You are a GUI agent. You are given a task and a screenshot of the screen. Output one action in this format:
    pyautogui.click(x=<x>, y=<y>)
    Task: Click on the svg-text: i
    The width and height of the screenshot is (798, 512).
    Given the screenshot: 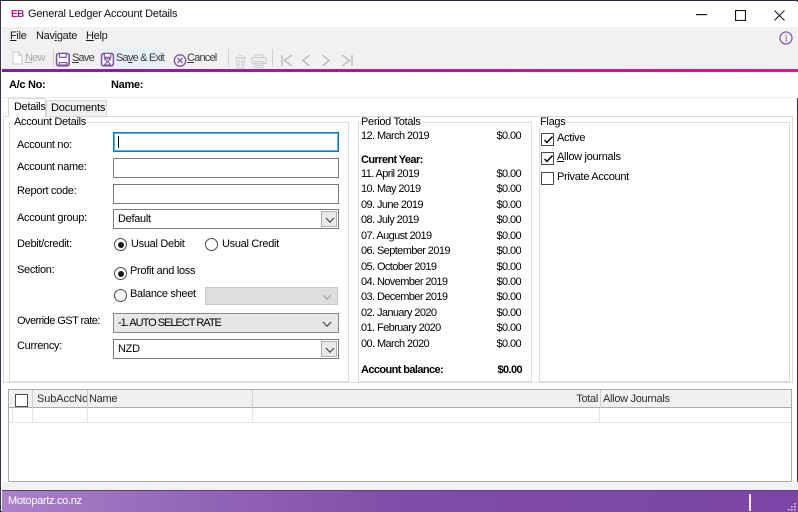 What is the action you would take?
    pyautogui.click(x=786, y=39)
    